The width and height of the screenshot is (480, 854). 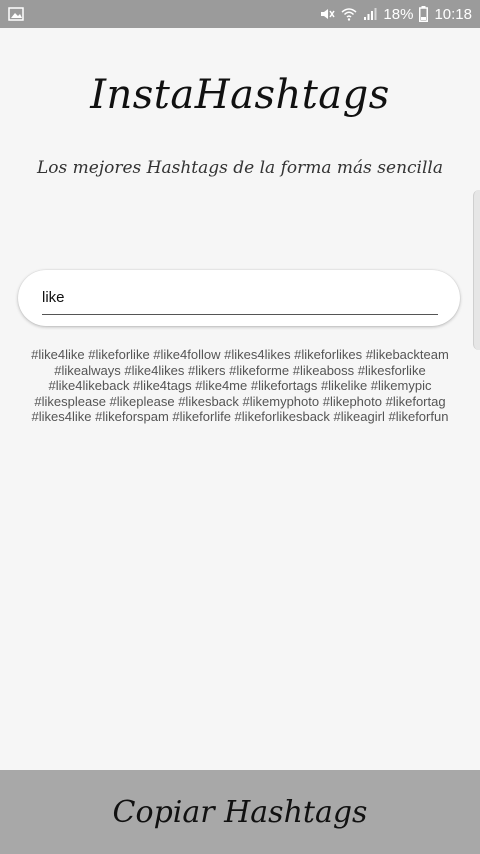 I want to click on copy-hashtags-label: Copiar Hashtags, so click(x=240, y=812).